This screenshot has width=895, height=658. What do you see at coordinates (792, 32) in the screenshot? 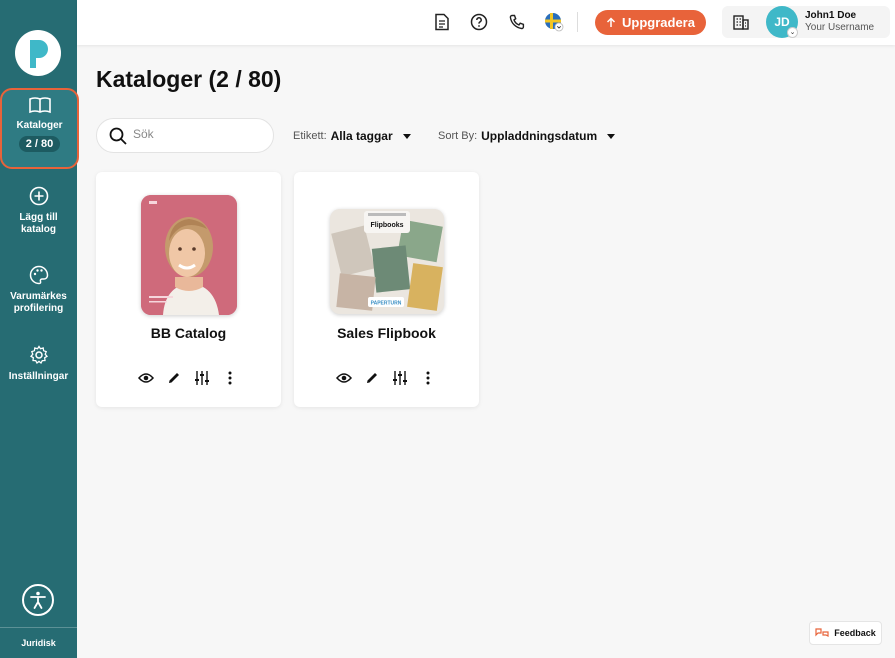
I see `chevron-down-icon: ⌄` at bounding box center [792, 32].